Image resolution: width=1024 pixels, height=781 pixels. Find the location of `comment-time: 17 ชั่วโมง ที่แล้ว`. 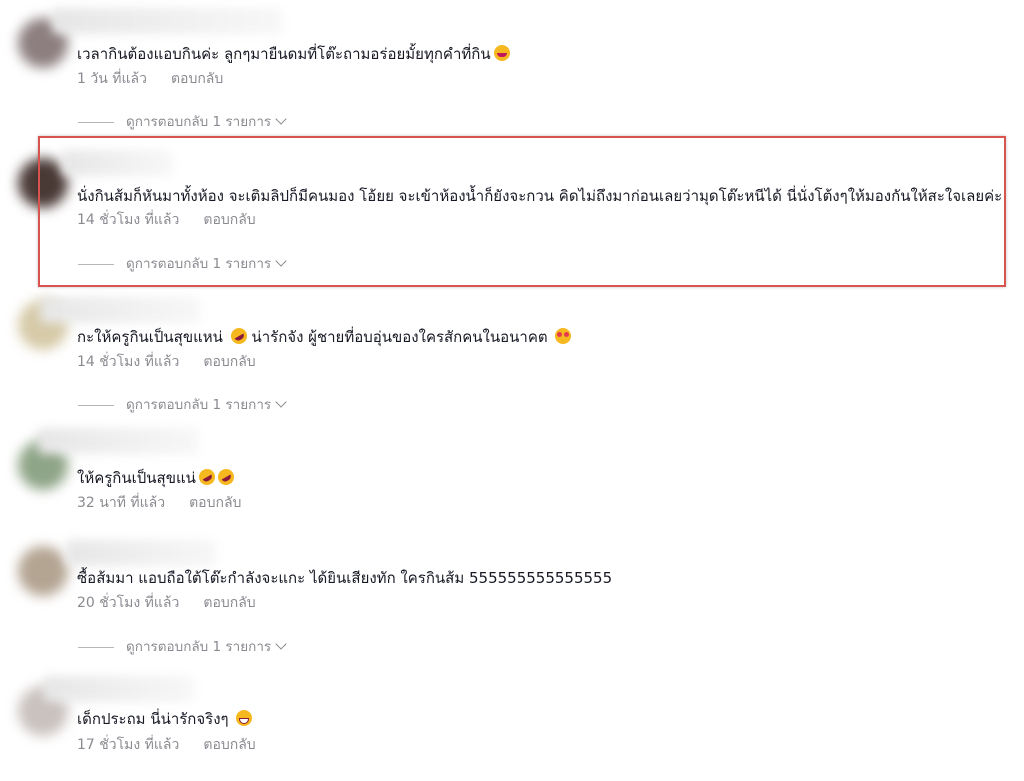

comment-time: 17 ชั่วโมง ที่แล้ว is located at coordinates (128, 745).